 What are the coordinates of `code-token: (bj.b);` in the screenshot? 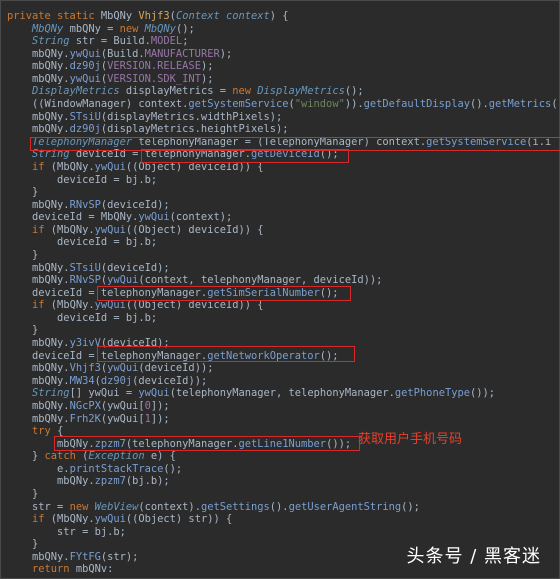 It's located at (147, 481).